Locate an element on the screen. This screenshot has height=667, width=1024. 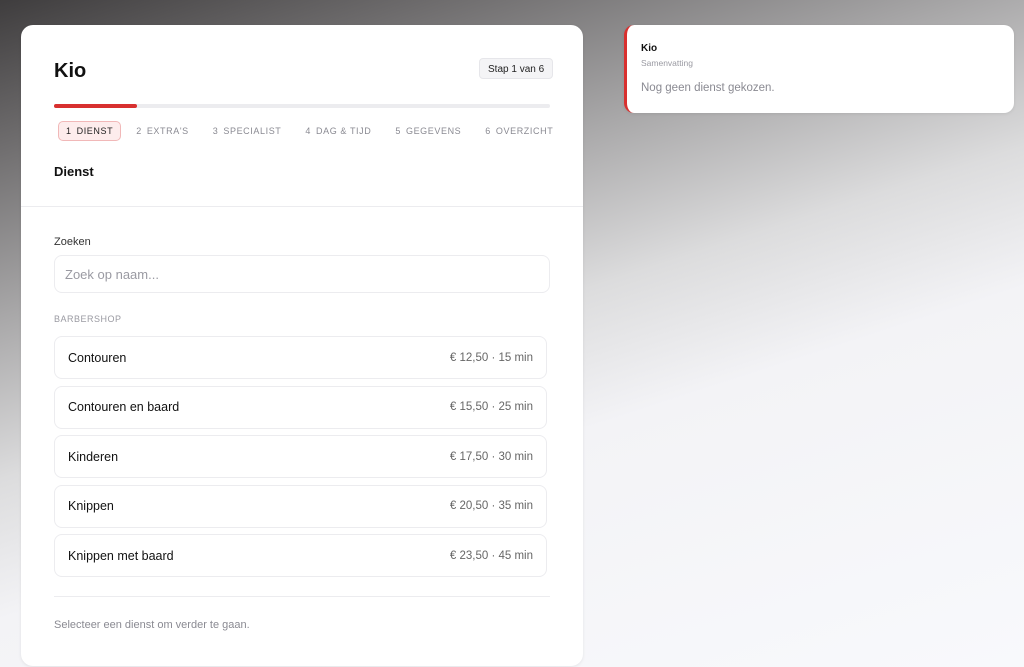
service-item-contouren: Contouren € 12,50 · 15 min is located at coordinates (300, 357).